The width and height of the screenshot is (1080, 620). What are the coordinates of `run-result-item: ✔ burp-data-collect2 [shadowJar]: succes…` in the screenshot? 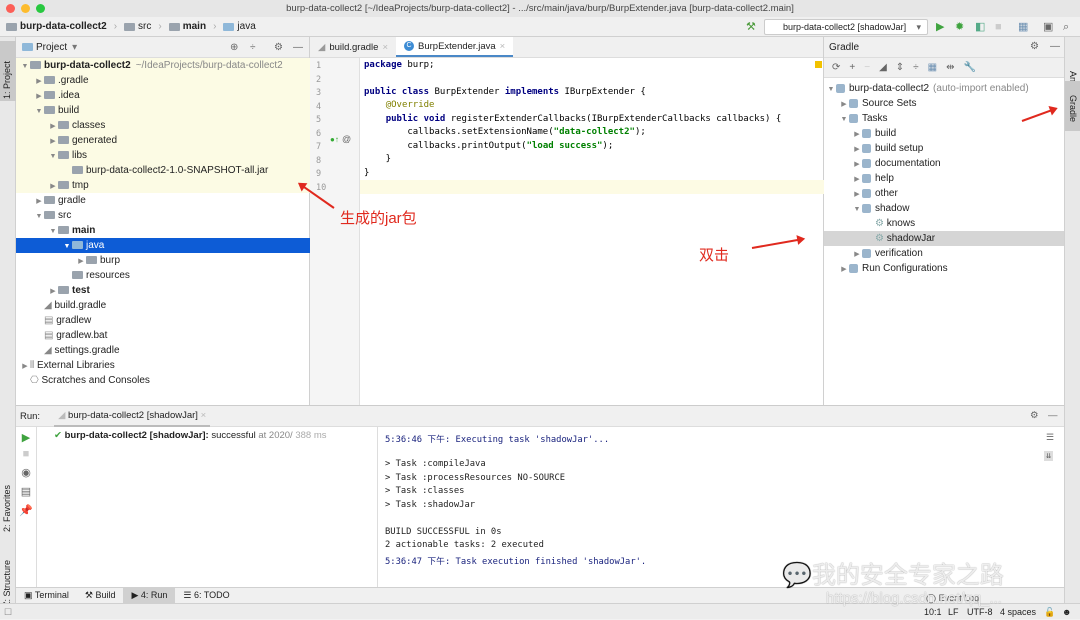 It's located at (190, 435).